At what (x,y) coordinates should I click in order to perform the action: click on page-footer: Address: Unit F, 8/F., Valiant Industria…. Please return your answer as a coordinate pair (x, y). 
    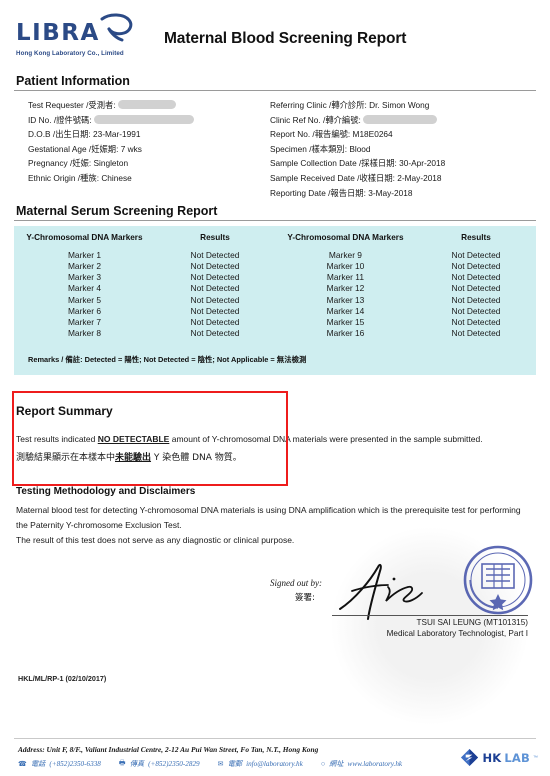
    Looking at the image, I should click on (275, 754).